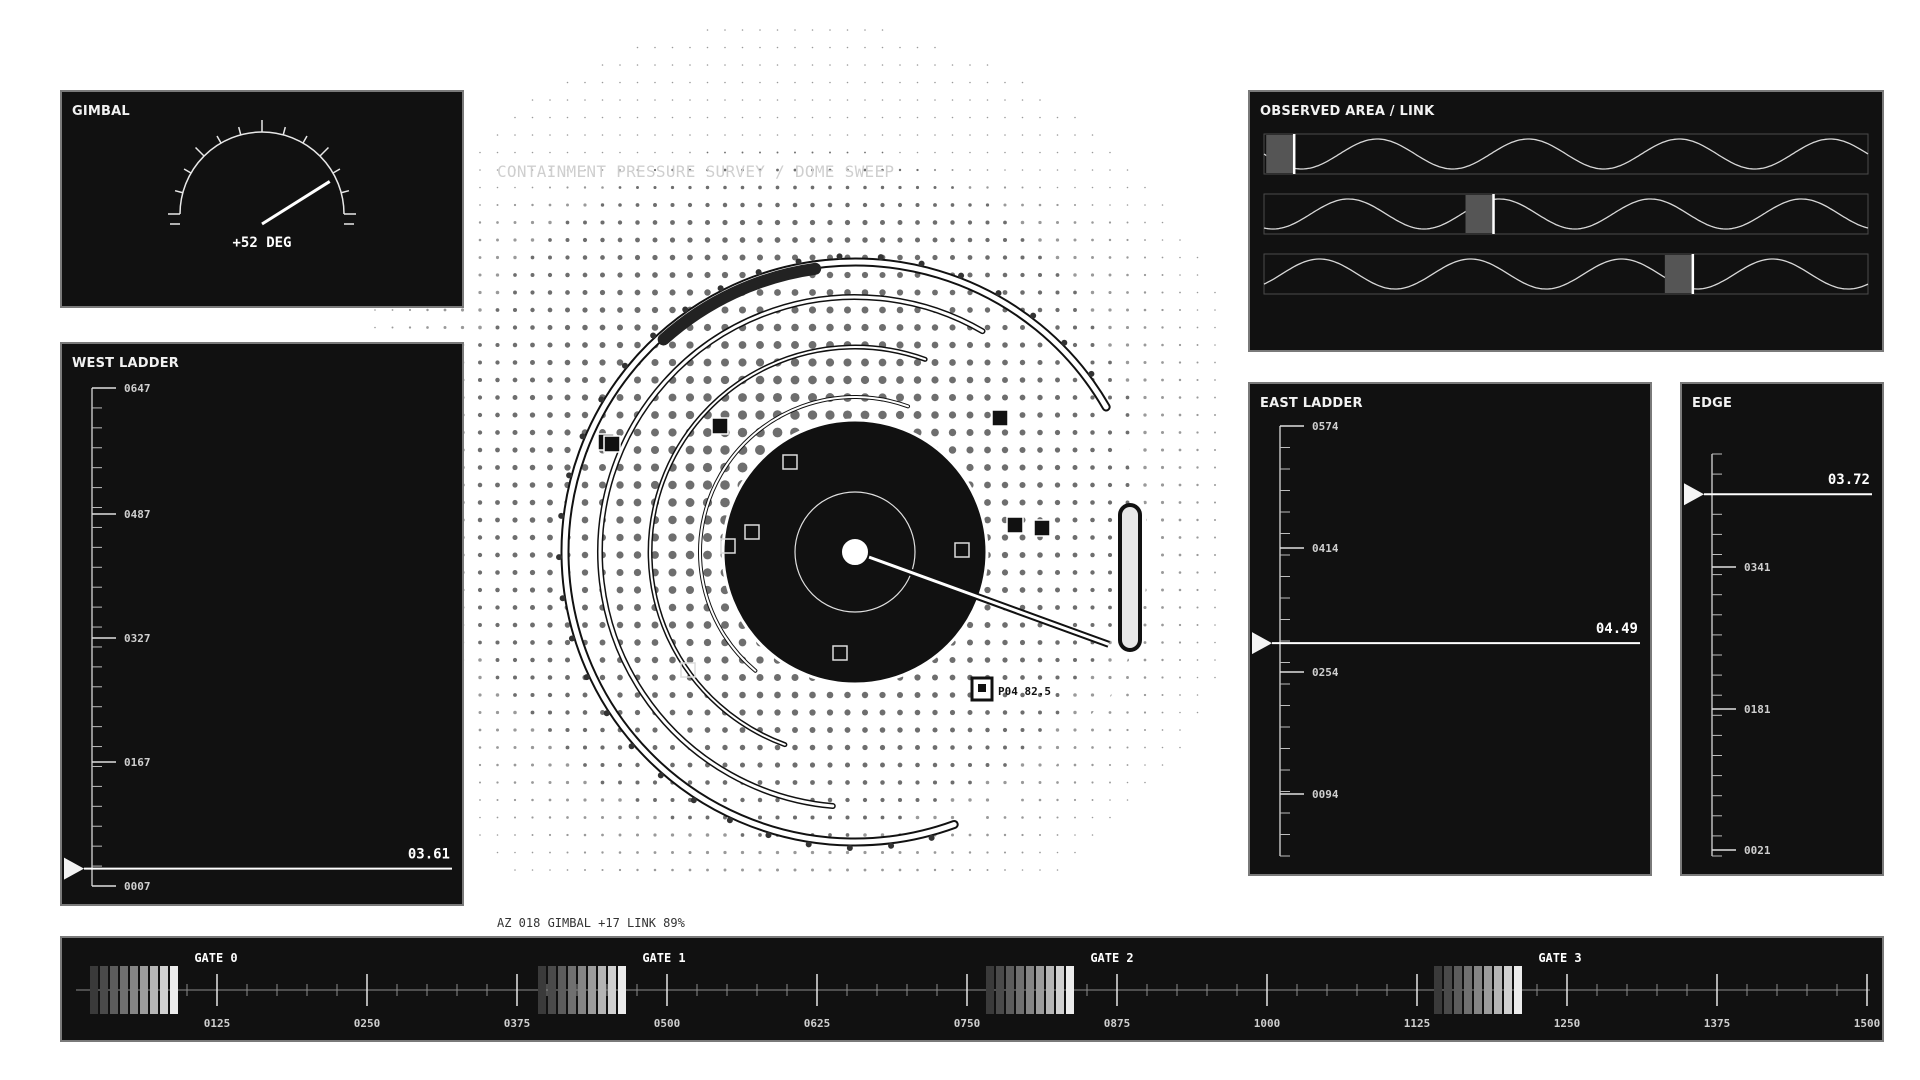 This screenshot has width=1920, height=1080. Describe the element at coordinates (239, 130) in the screenshot. I see `gimbal-tick` at that location.